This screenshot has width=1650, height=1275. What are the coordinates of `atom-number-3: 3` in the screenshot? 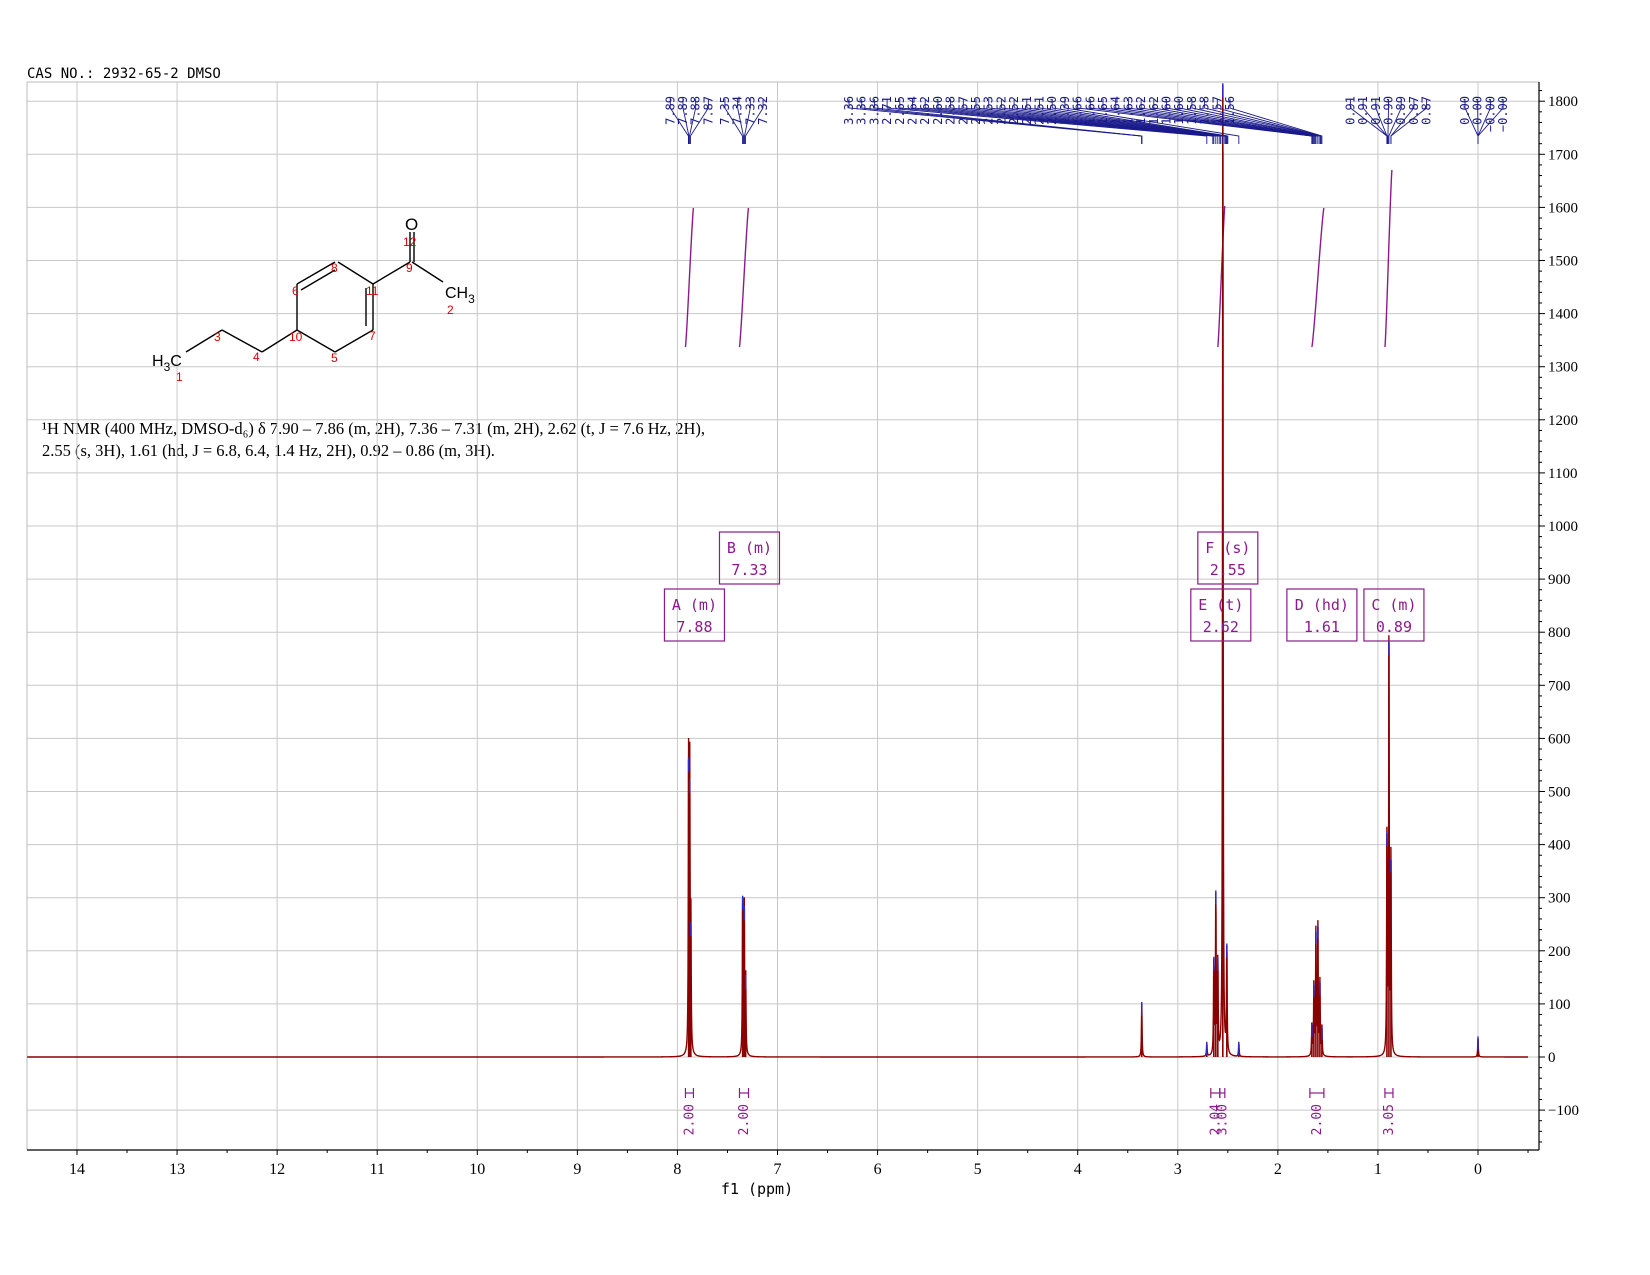 It's located at (217, 337).